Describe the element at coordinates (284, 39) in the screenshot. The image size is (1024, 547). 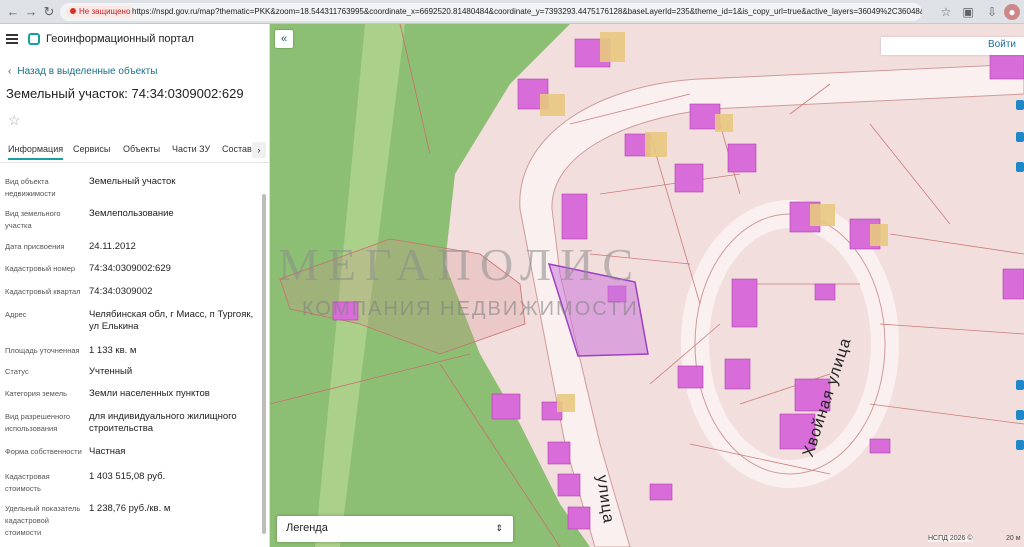
I see `collapse-panel-button: «` at that location.